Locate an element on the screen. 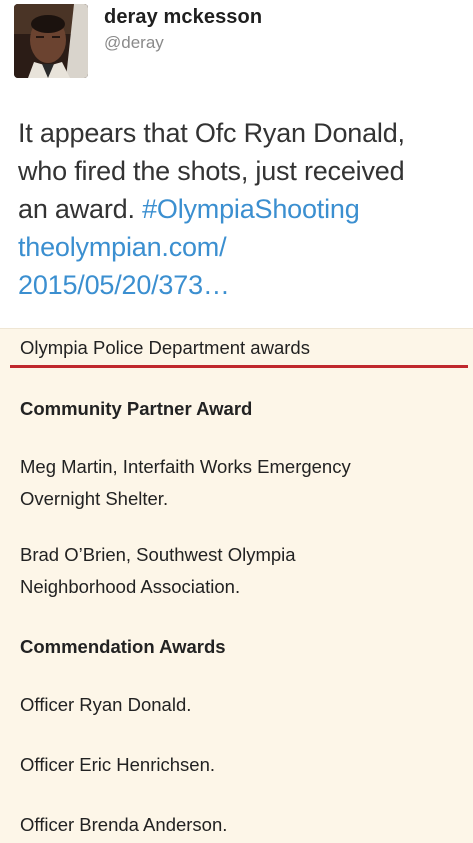 The image size is (473, 843). title-divider is located at coordinates (239, 366).